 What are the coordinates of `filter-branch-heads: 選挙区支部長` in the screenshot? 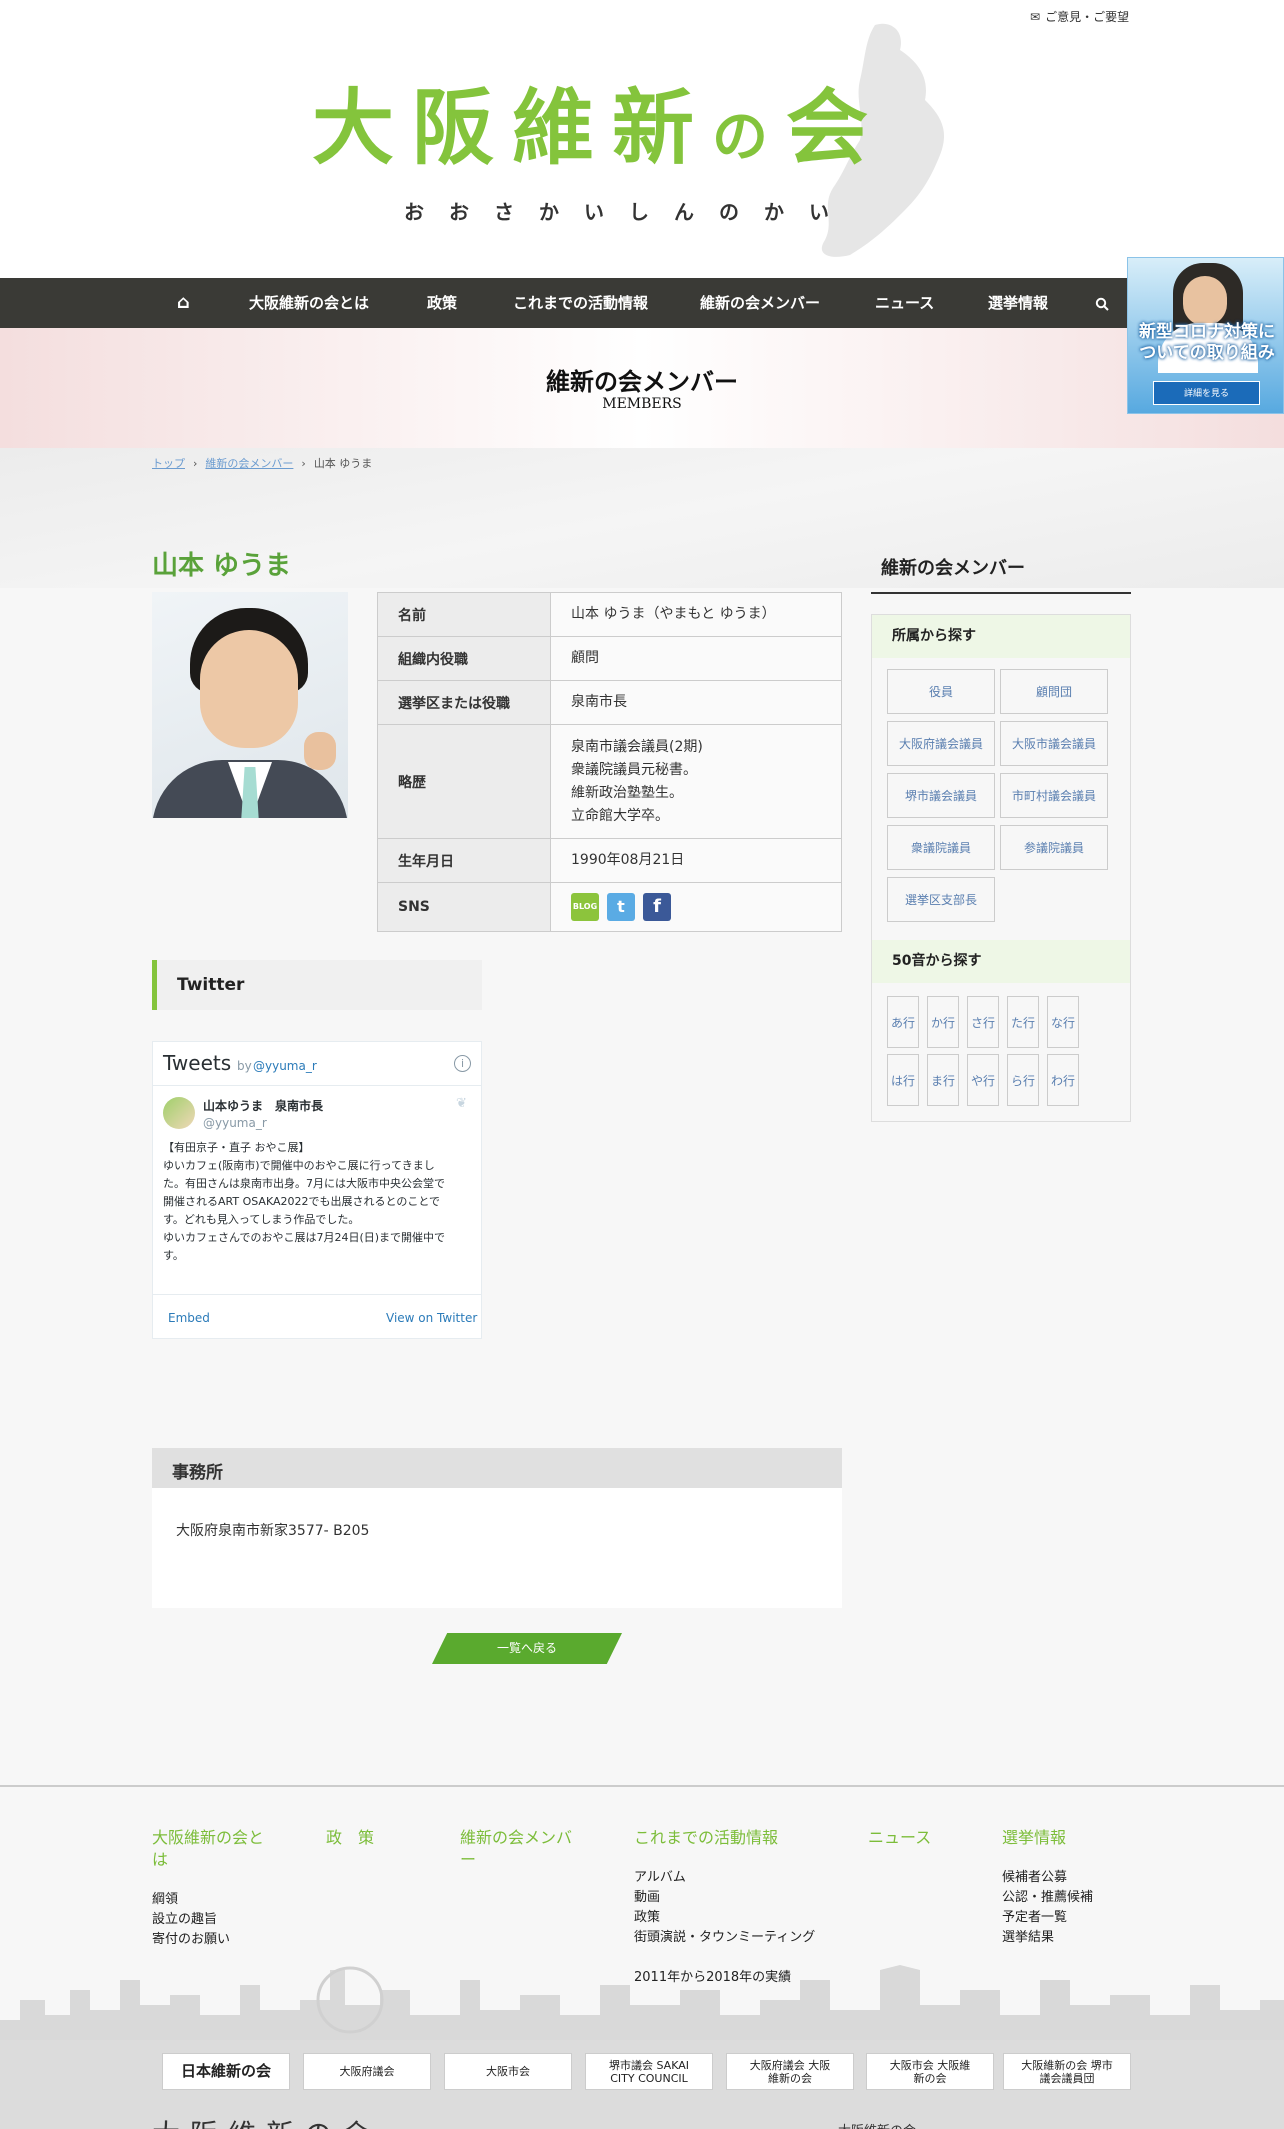 It's located at (941, 899).